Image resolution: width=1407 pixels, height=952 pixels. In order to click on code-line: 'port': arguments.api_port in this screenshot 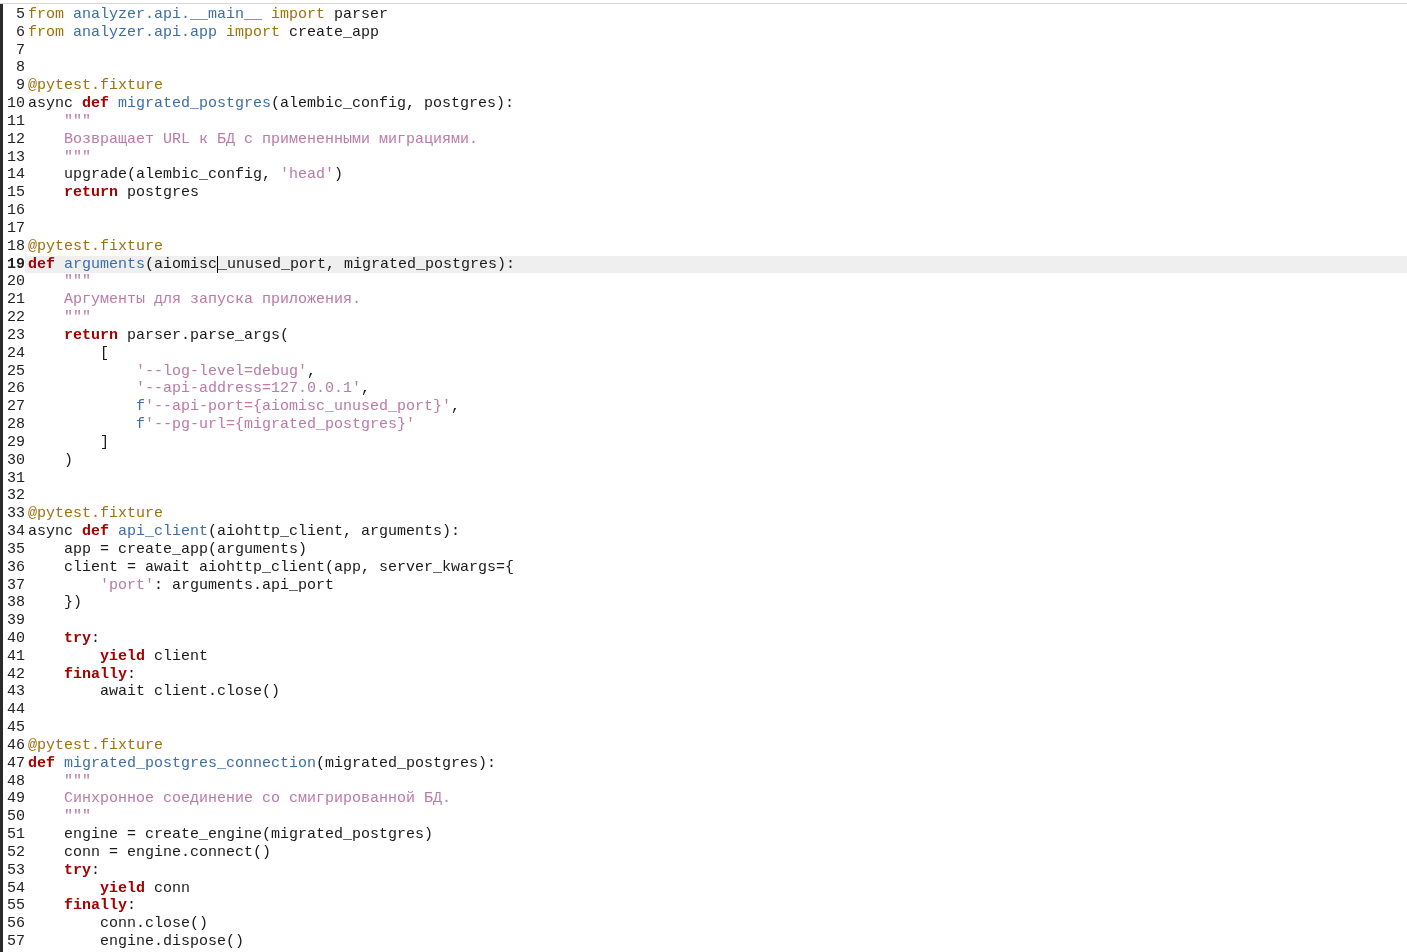, I will do `click(217, 585)`.